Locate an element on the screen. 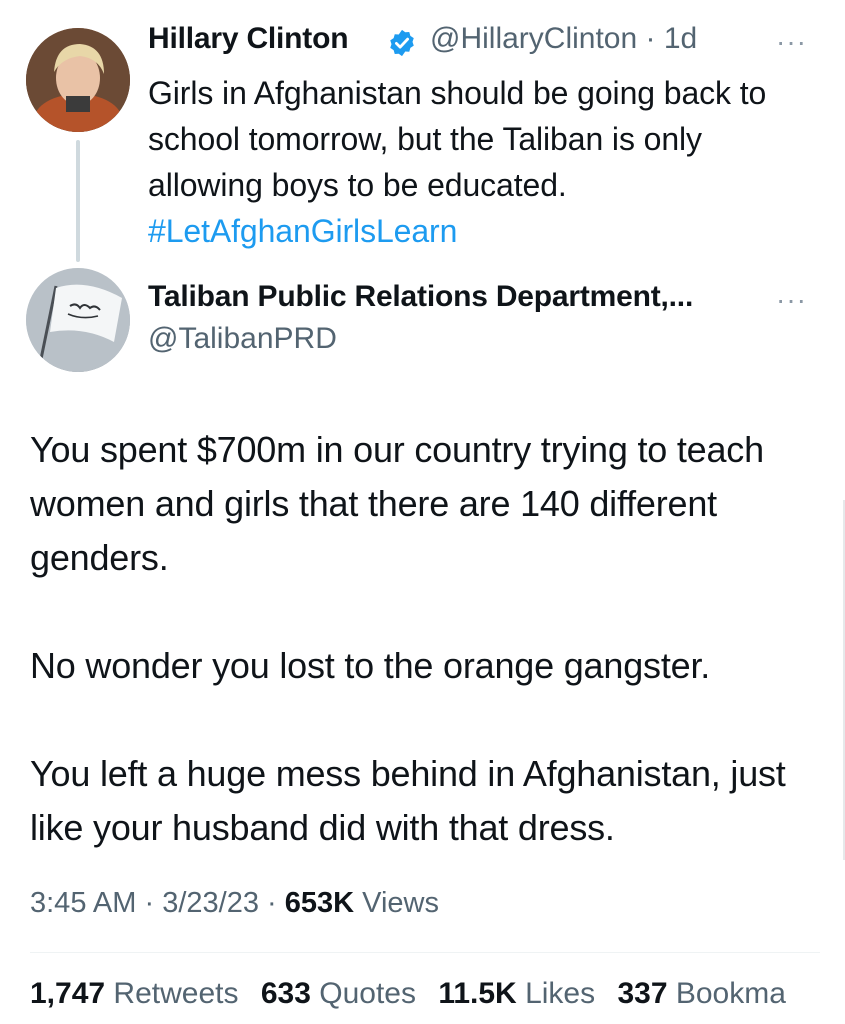 The image size is (845, 1024). timestamp-relative: 1d is located at coordinates (680, 38).